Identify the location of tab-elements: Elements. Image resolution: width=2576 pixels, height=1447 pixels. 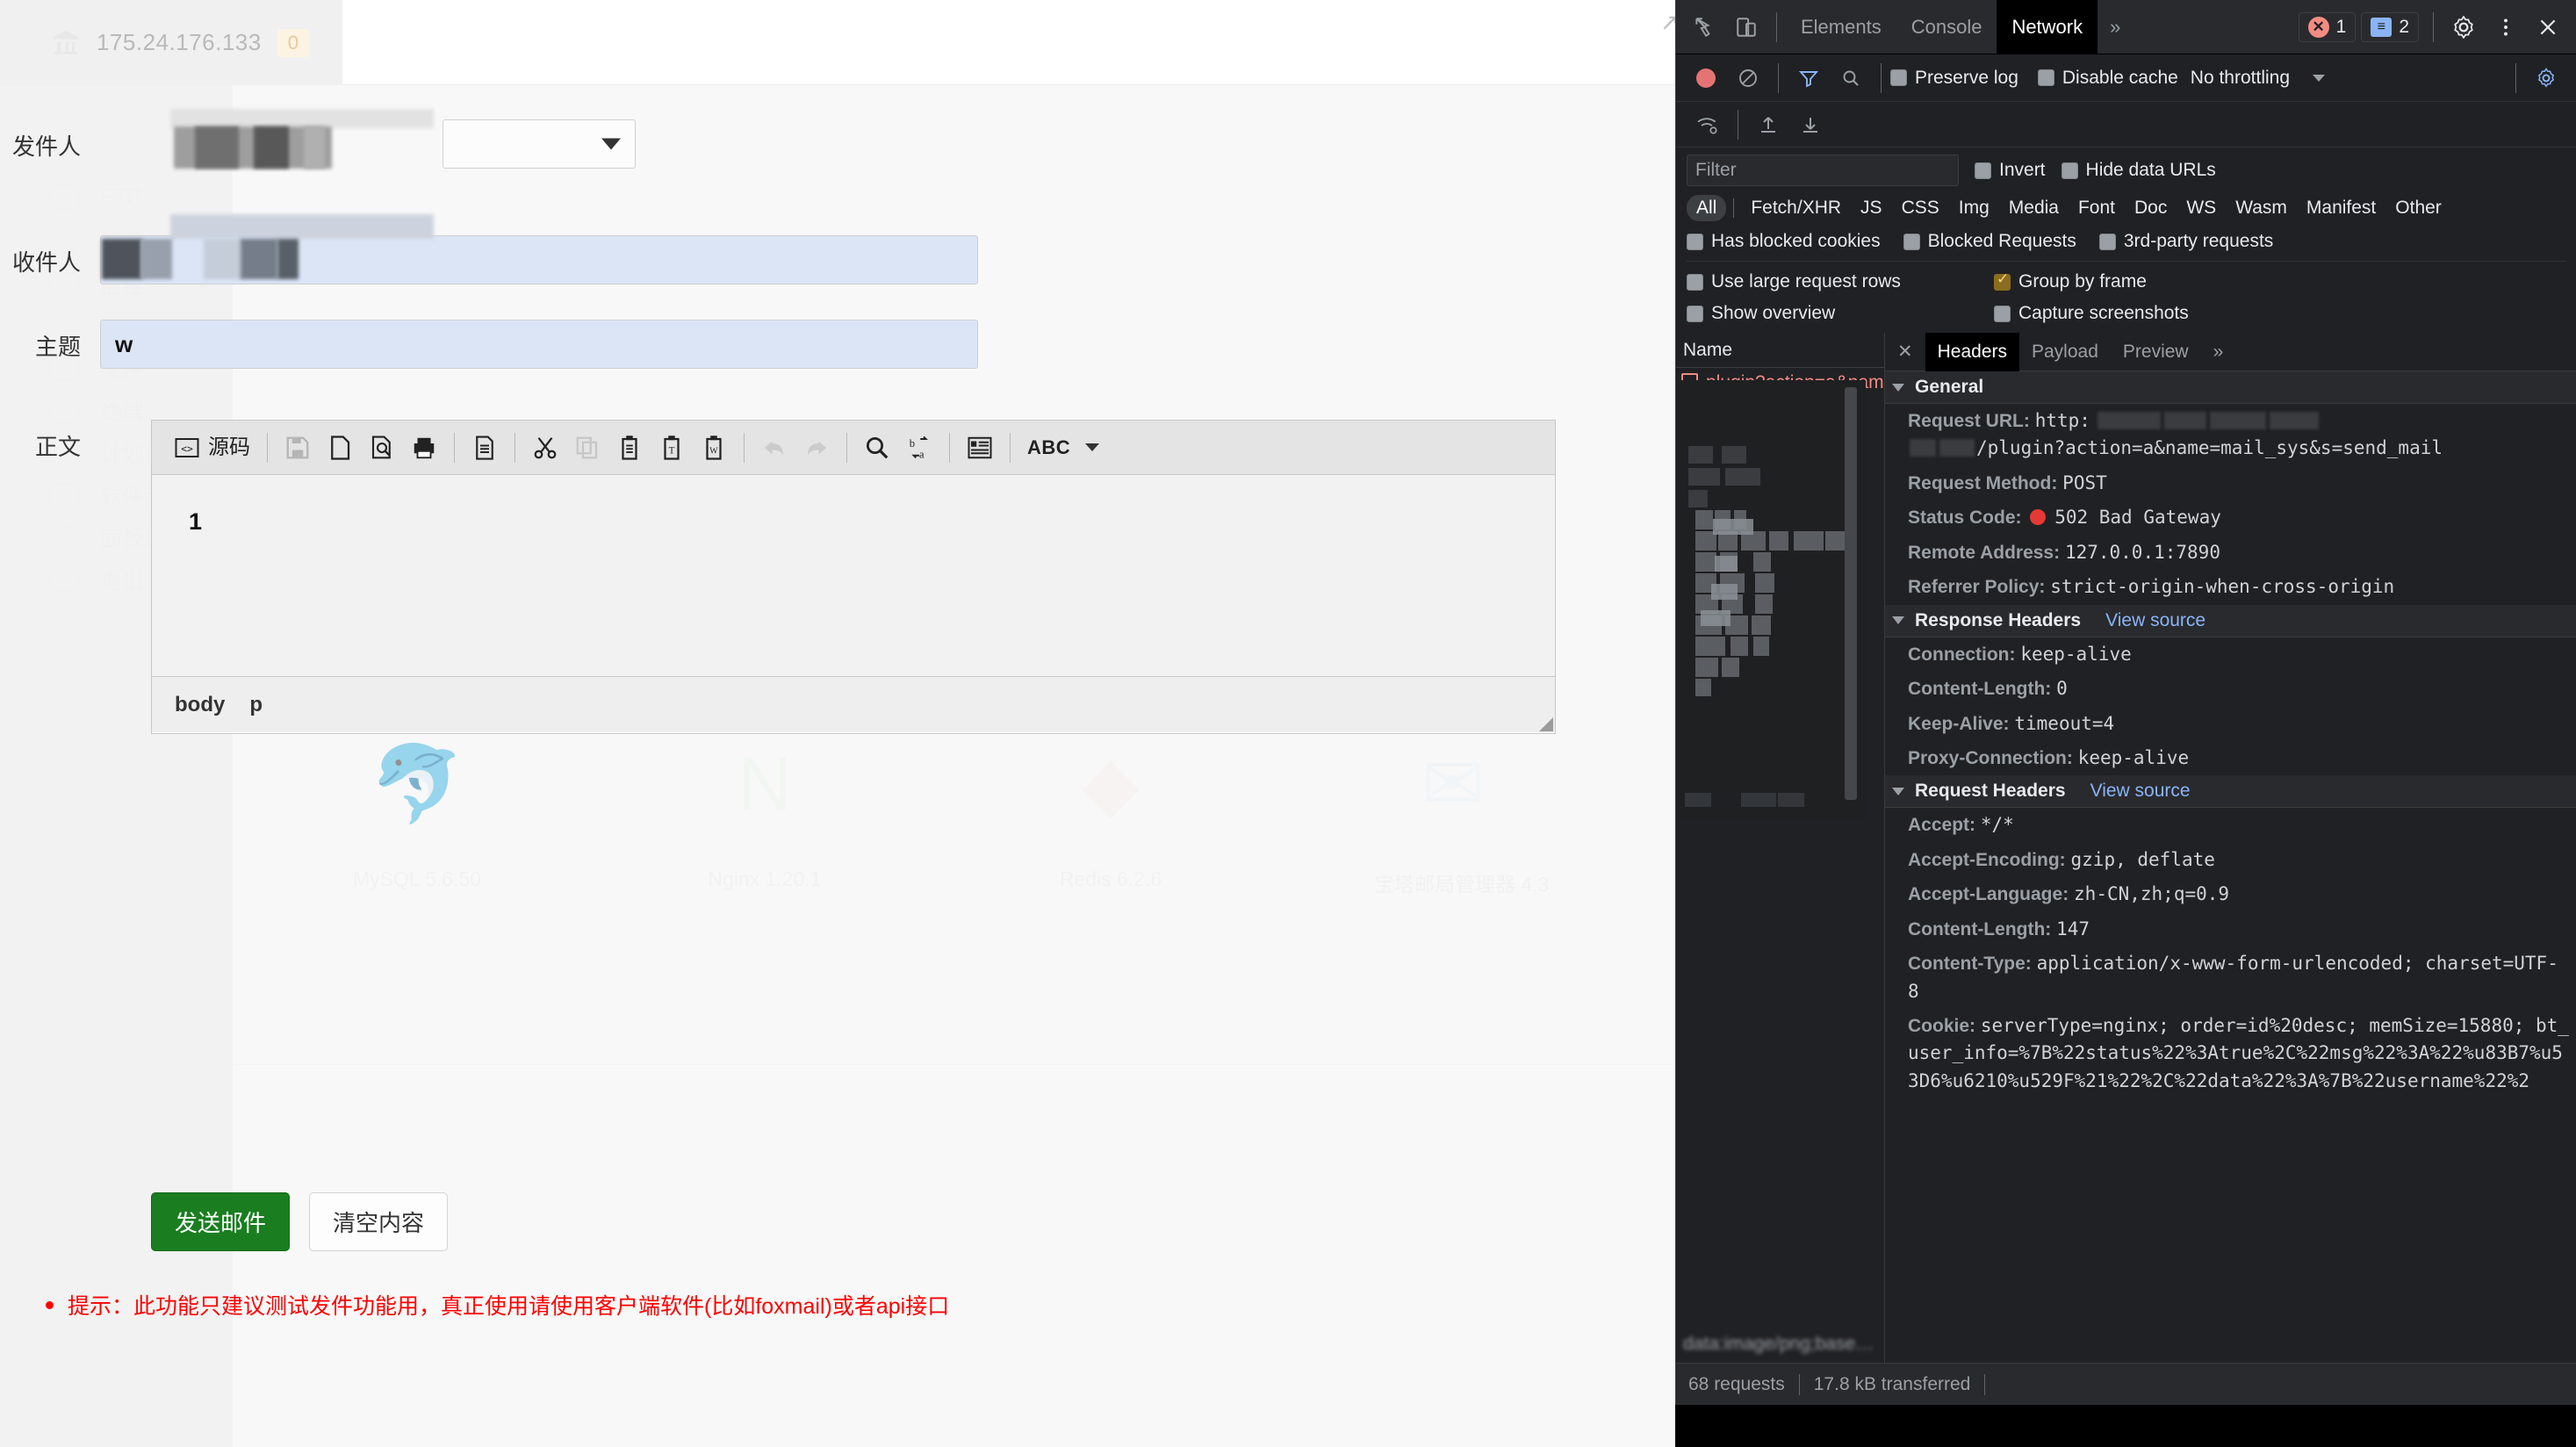
(1841, 27).